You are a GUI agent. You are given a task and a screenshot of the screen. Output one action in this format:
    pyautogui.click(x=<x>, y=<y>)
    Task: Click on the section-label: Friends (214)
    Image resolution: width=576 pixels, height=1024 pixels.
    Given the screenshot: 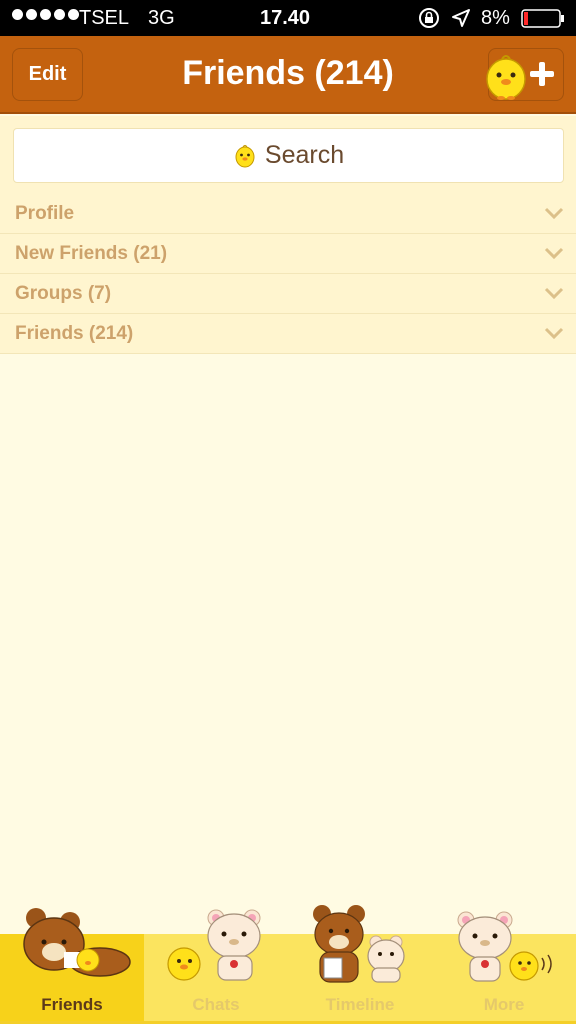 What is the action you would take?
    pyautogui.click(x=74, y=333)
    